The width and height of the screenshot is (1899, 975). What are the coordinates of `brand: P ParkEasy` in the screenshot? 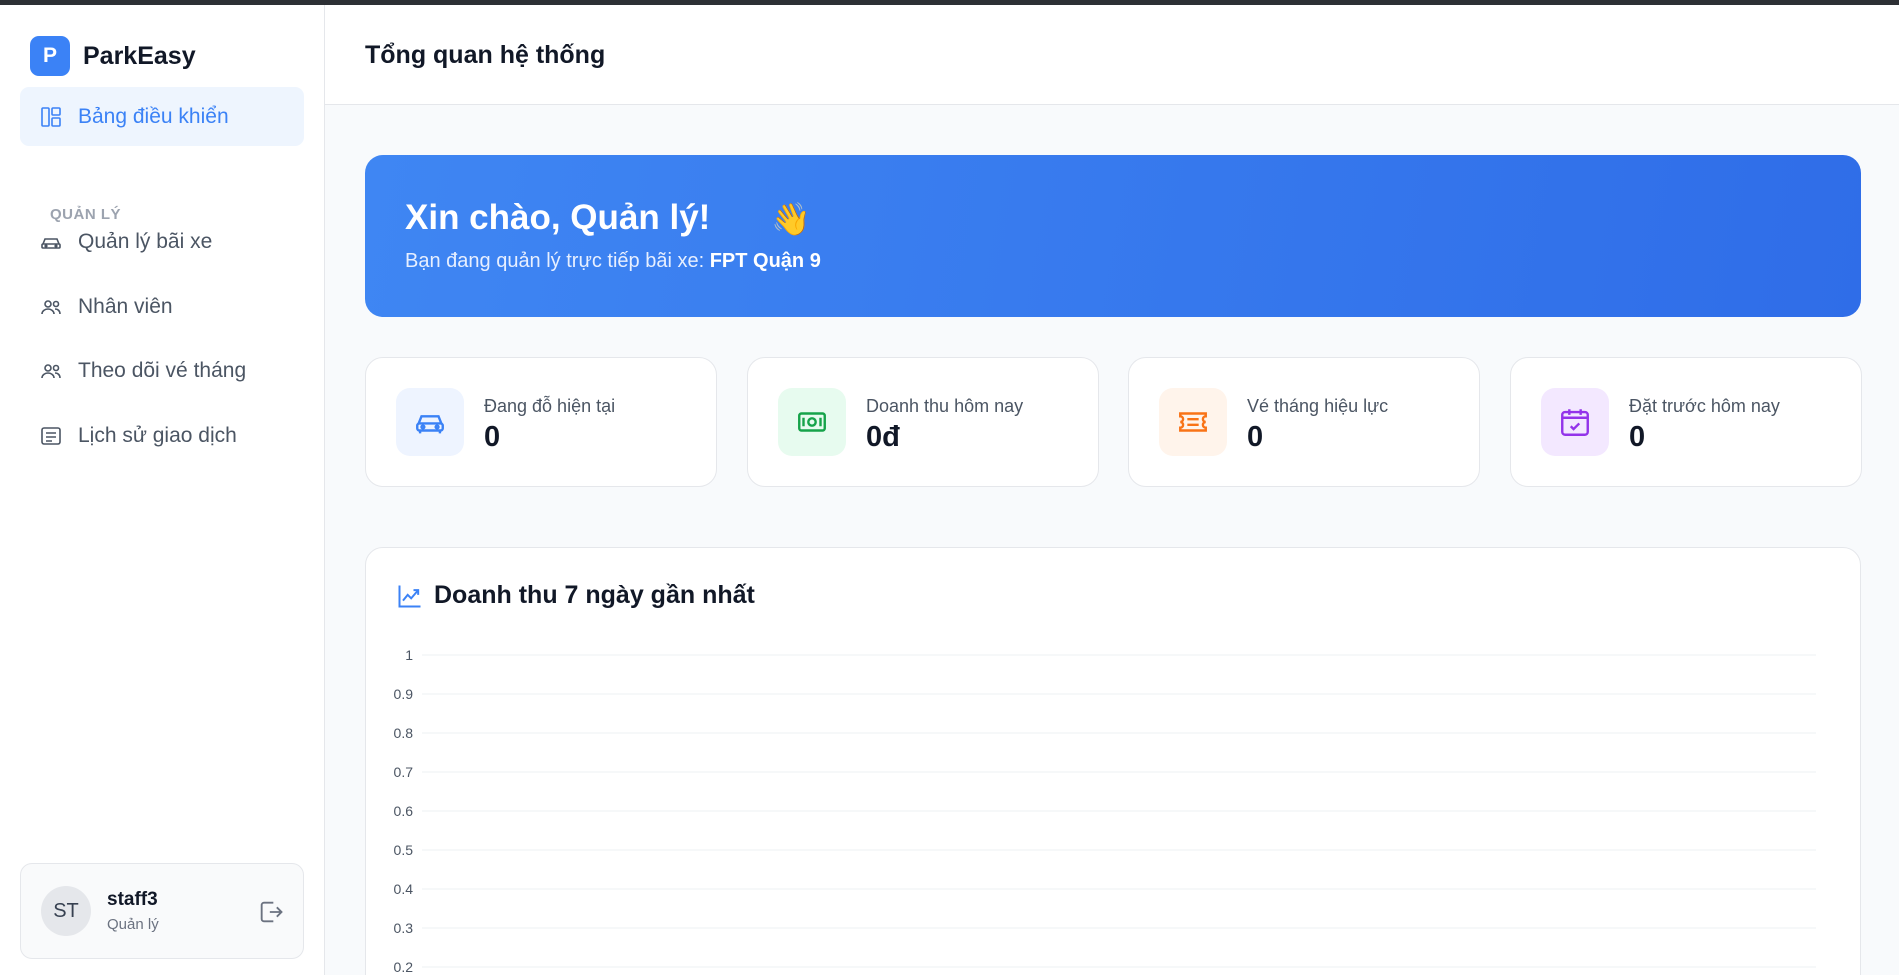 It's located at (113, 56).